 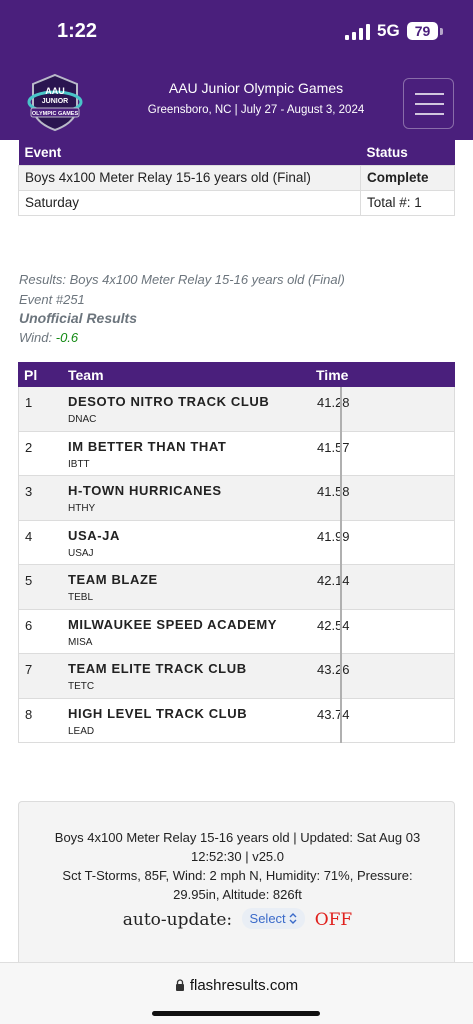 I want to click on logo-line2: JUNIOR, so click(x=55, y=101).